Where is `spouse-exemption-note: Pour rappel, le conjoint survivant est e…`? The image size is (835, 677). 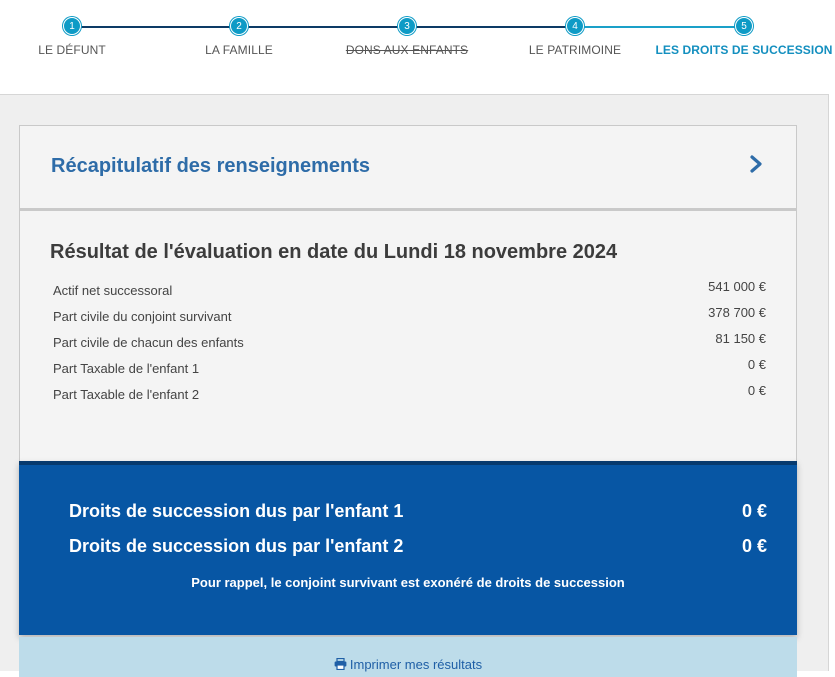 spouse-exemption-note: Pour rappel, le conjoint survivant est e… is located at coordinates (408, 582).